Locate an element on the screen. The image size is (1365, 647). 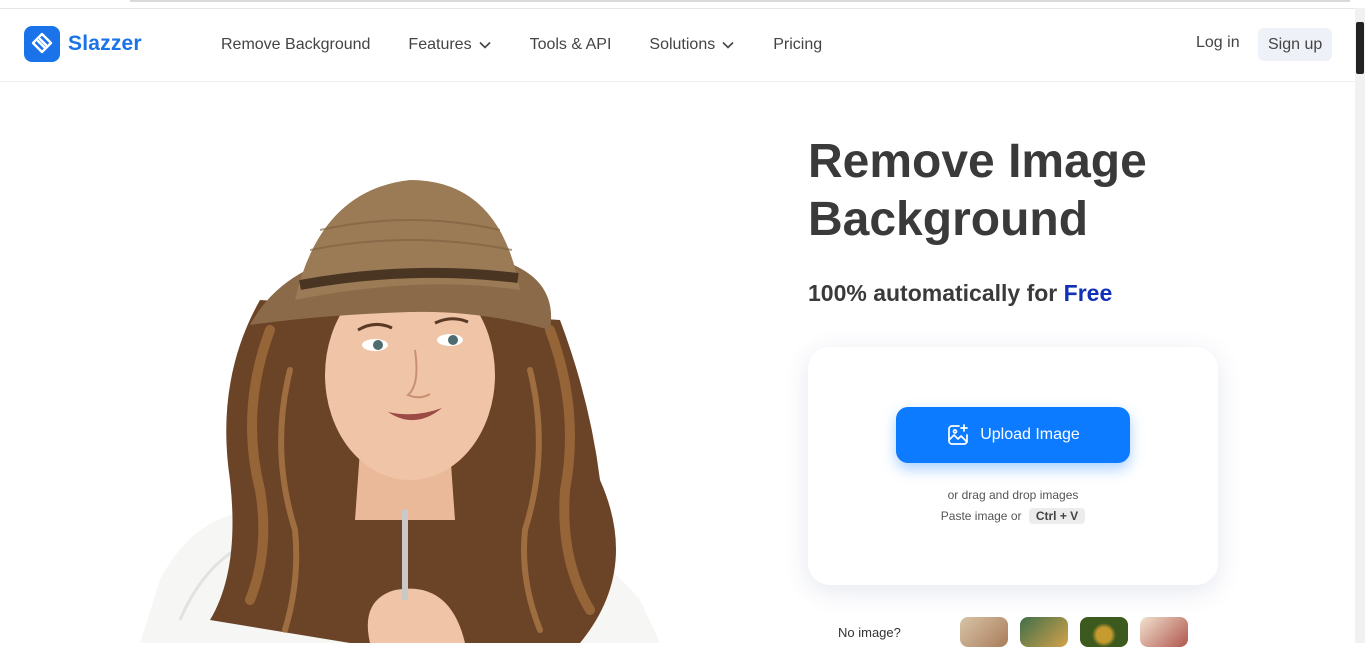
nav-features: Features is located at coordinates (449, 45).